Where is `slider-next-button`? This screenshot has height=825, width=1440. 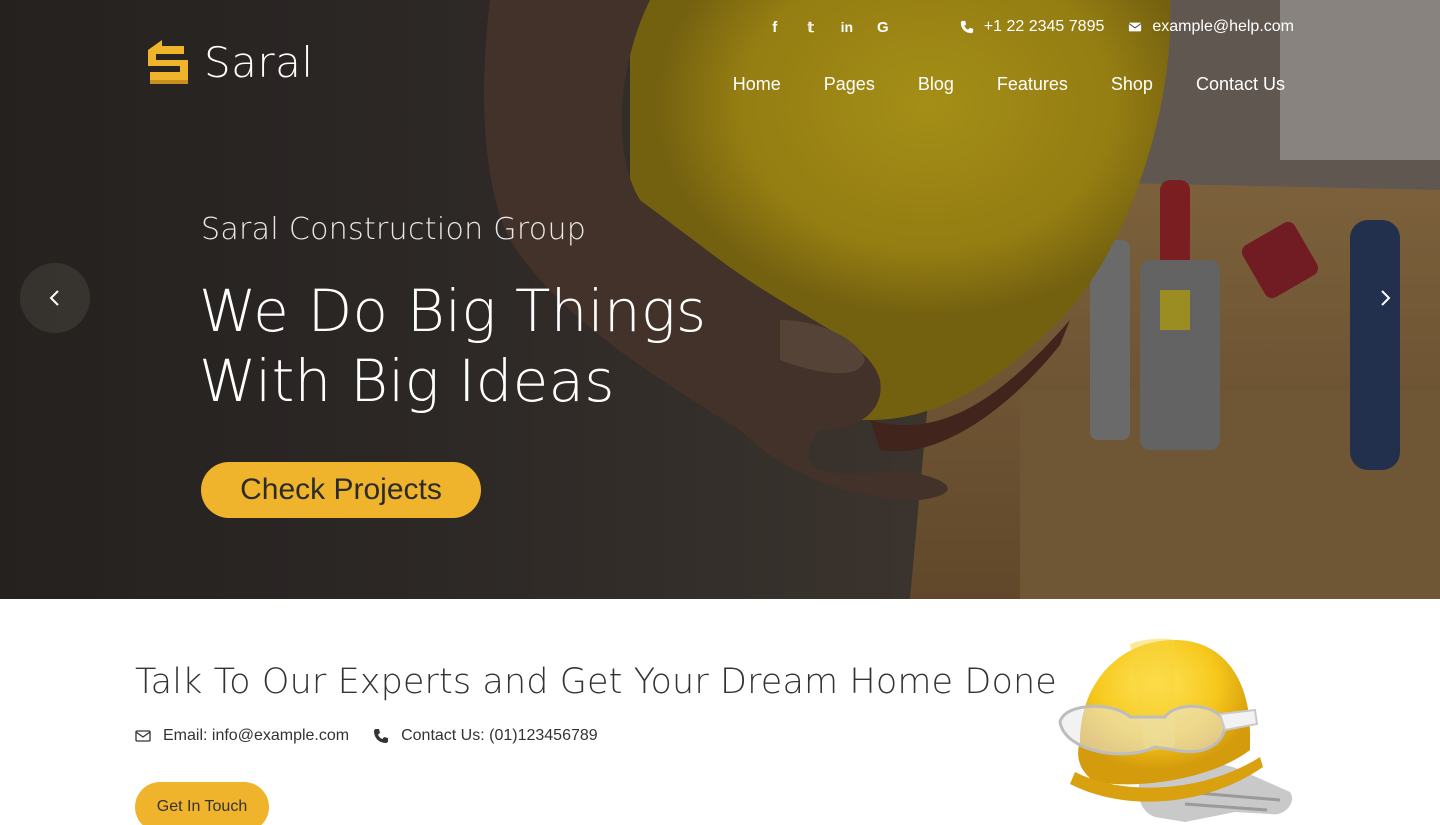 slider-next-button is located at coordinates (1385, 298).